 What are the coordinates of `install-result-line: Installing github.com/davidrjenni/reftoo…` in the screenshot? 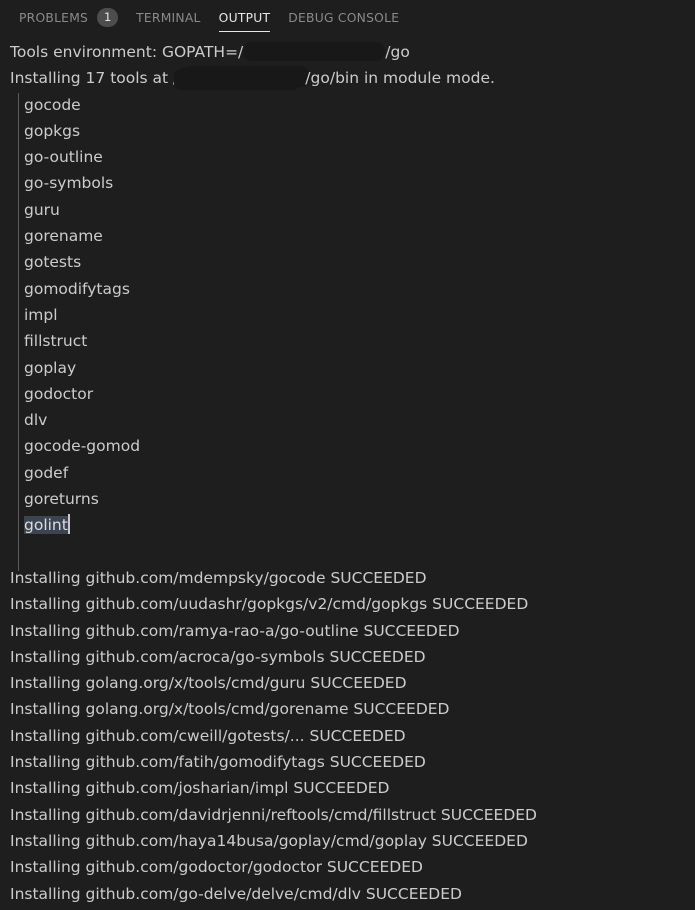 It's located at (273, 814).